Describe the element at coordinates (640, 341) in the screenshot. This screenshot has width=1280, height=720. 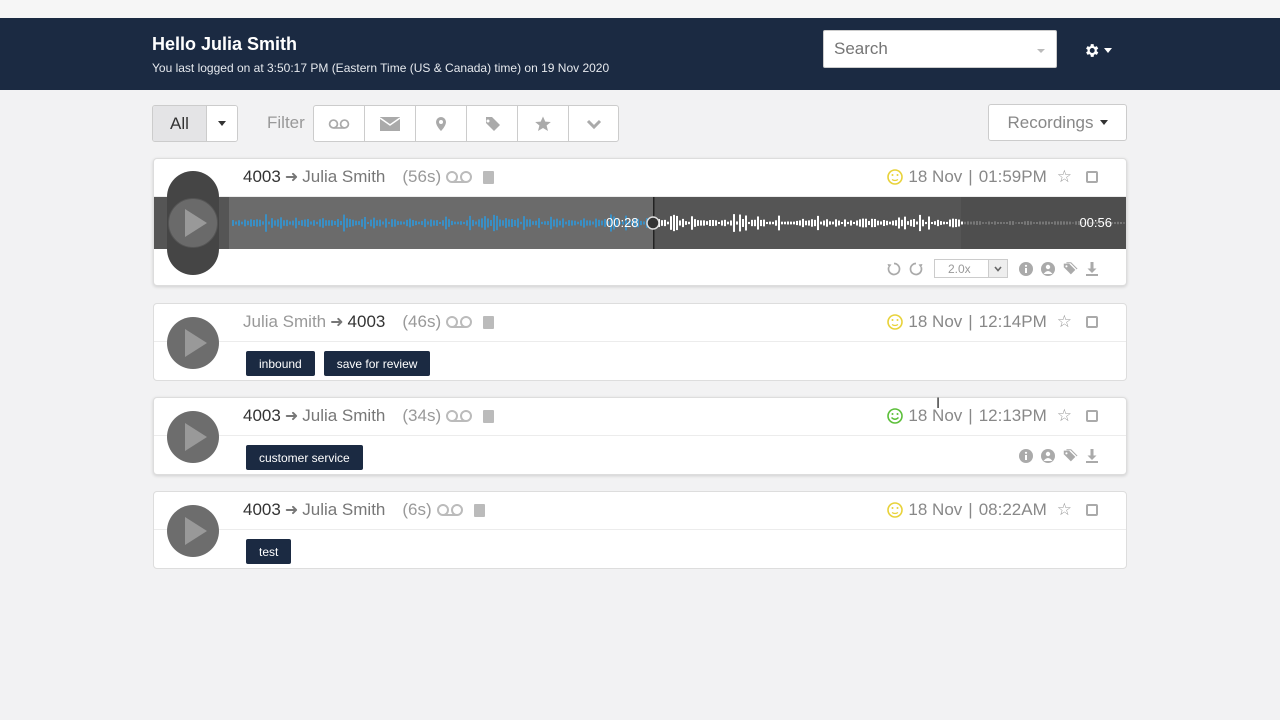
I see `card-divider` at that location.